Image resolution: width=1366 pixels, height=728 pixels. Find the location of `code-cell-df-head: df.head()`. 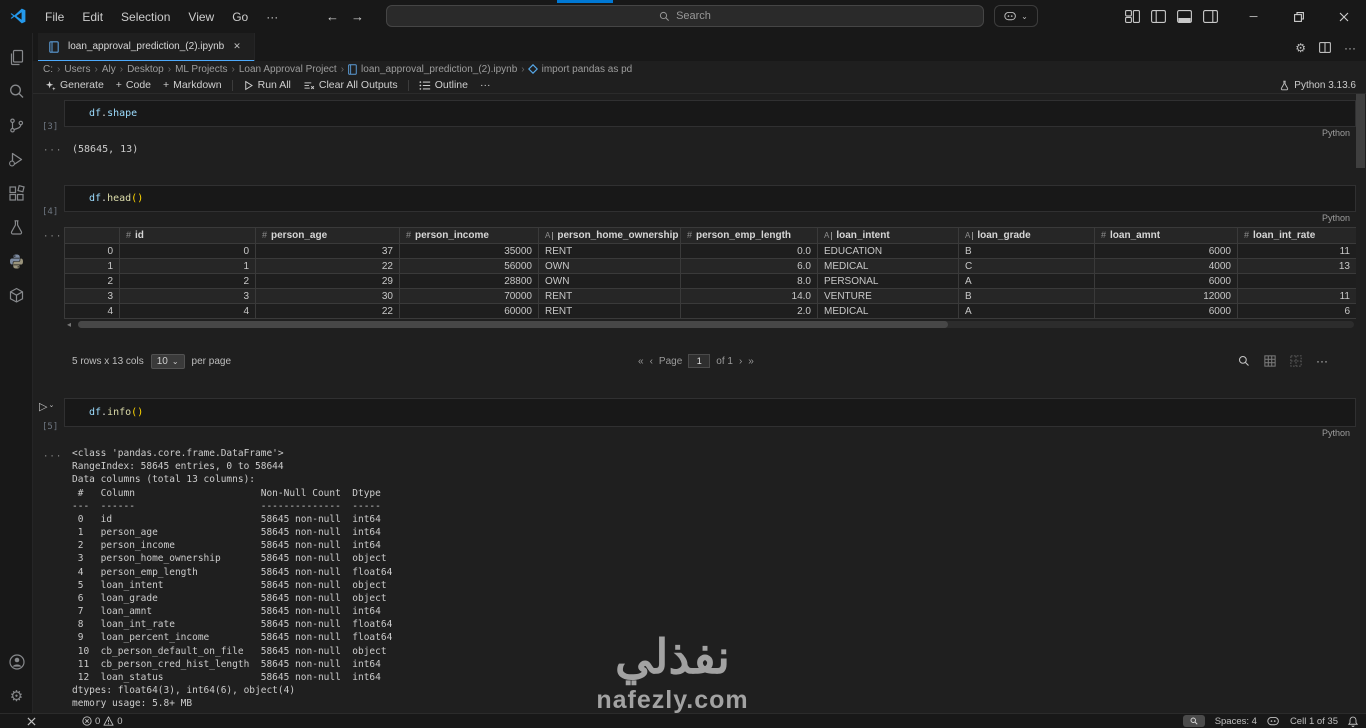

code-cell-df-head: df.head() is located at coordinates (710, 198).